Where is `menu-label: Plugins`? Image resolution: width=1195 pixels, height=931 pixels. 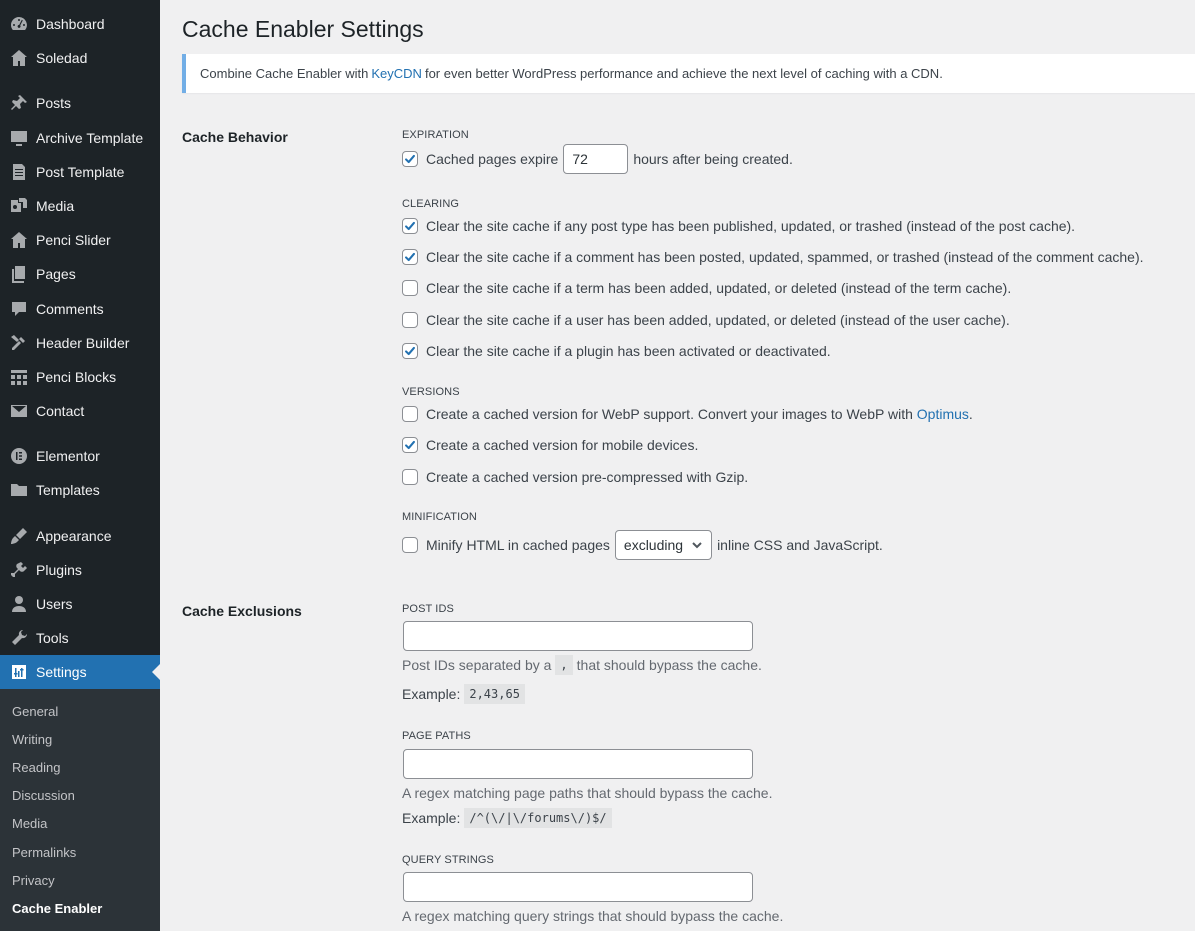 menu-label: Plugins is located at coordinates (59, 570).